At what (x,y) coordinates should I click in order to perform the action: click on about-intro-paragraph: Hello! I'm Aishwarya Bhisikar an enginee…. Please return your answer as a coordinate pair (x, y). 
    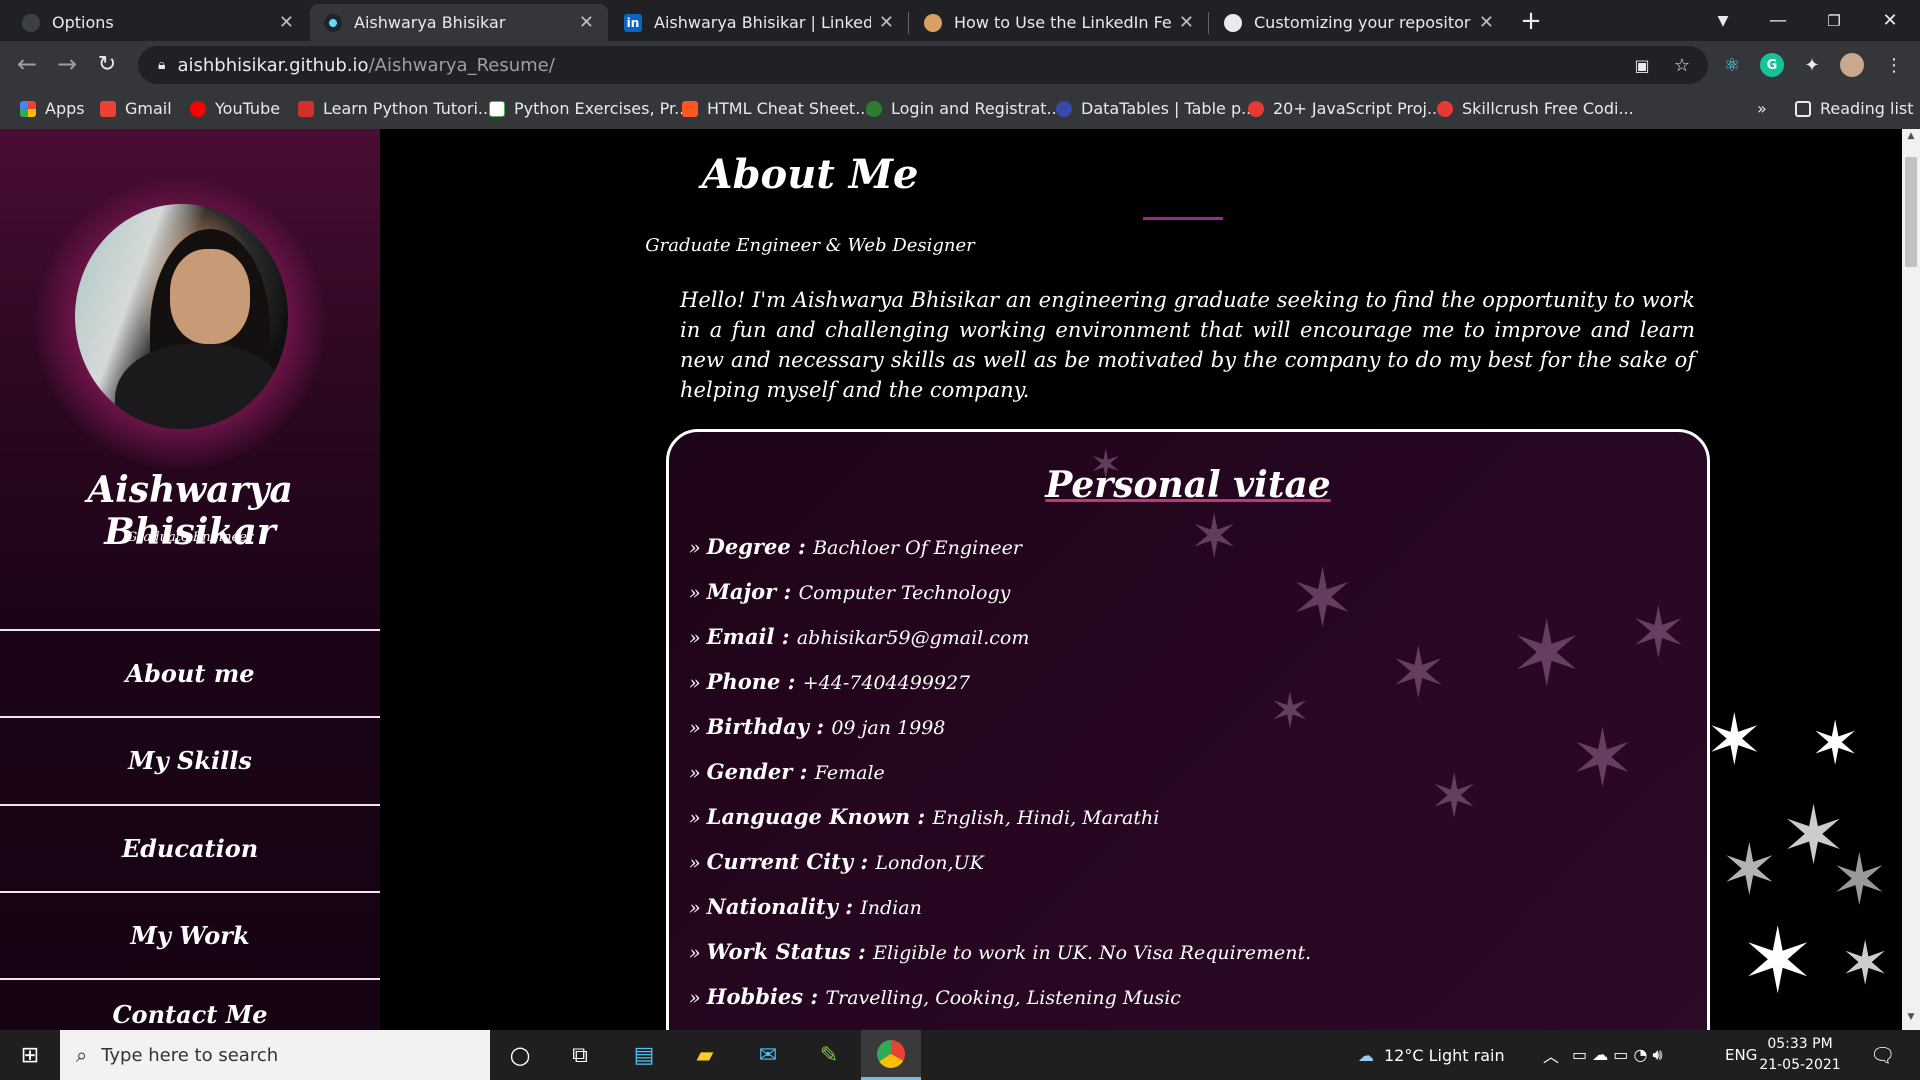
    Looking at the image, I should click on (1187, 345).